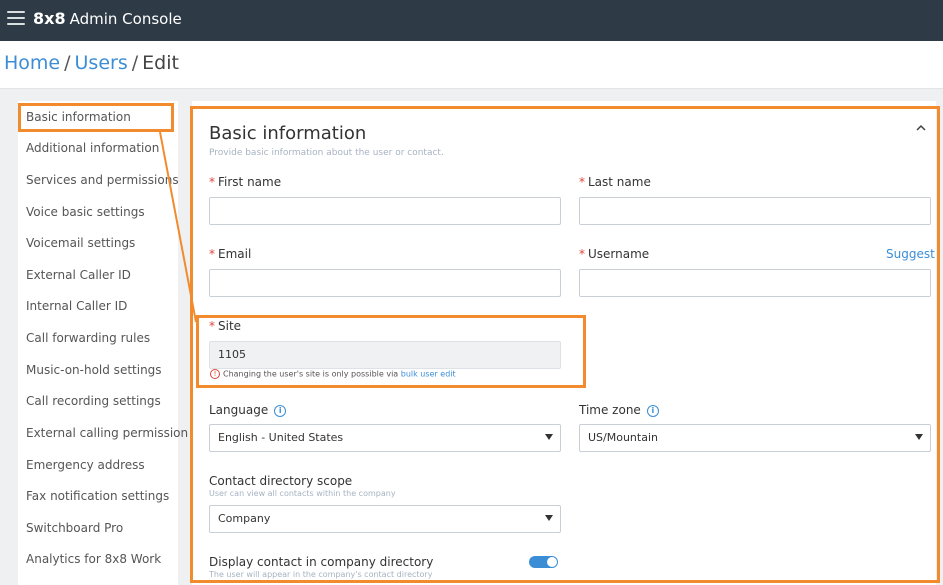 The height and width of the screenshot is (585, 943). I want to click on breadcrumb-current: Edit, so click(160, 63).